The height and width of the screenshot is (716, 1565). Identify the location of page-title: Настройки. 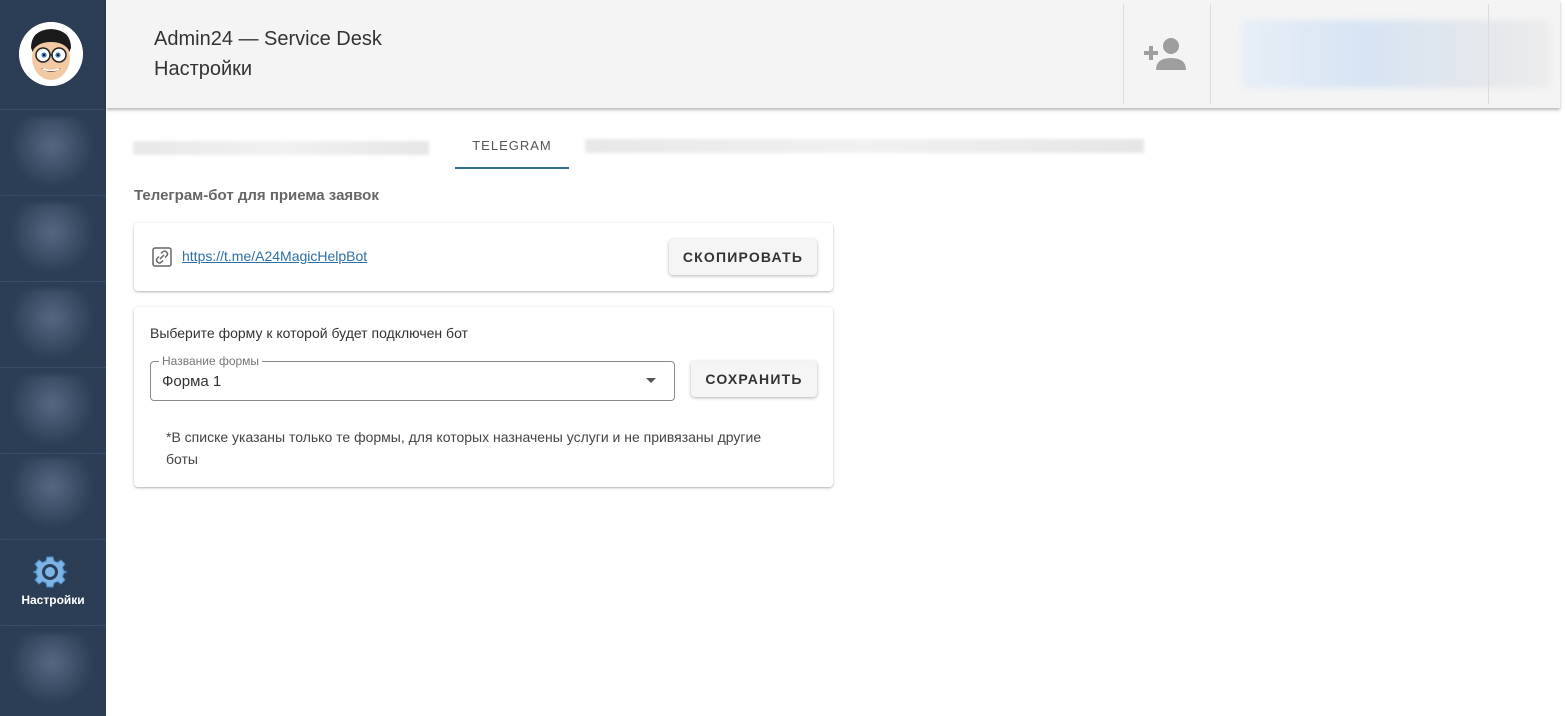
(203, 69).